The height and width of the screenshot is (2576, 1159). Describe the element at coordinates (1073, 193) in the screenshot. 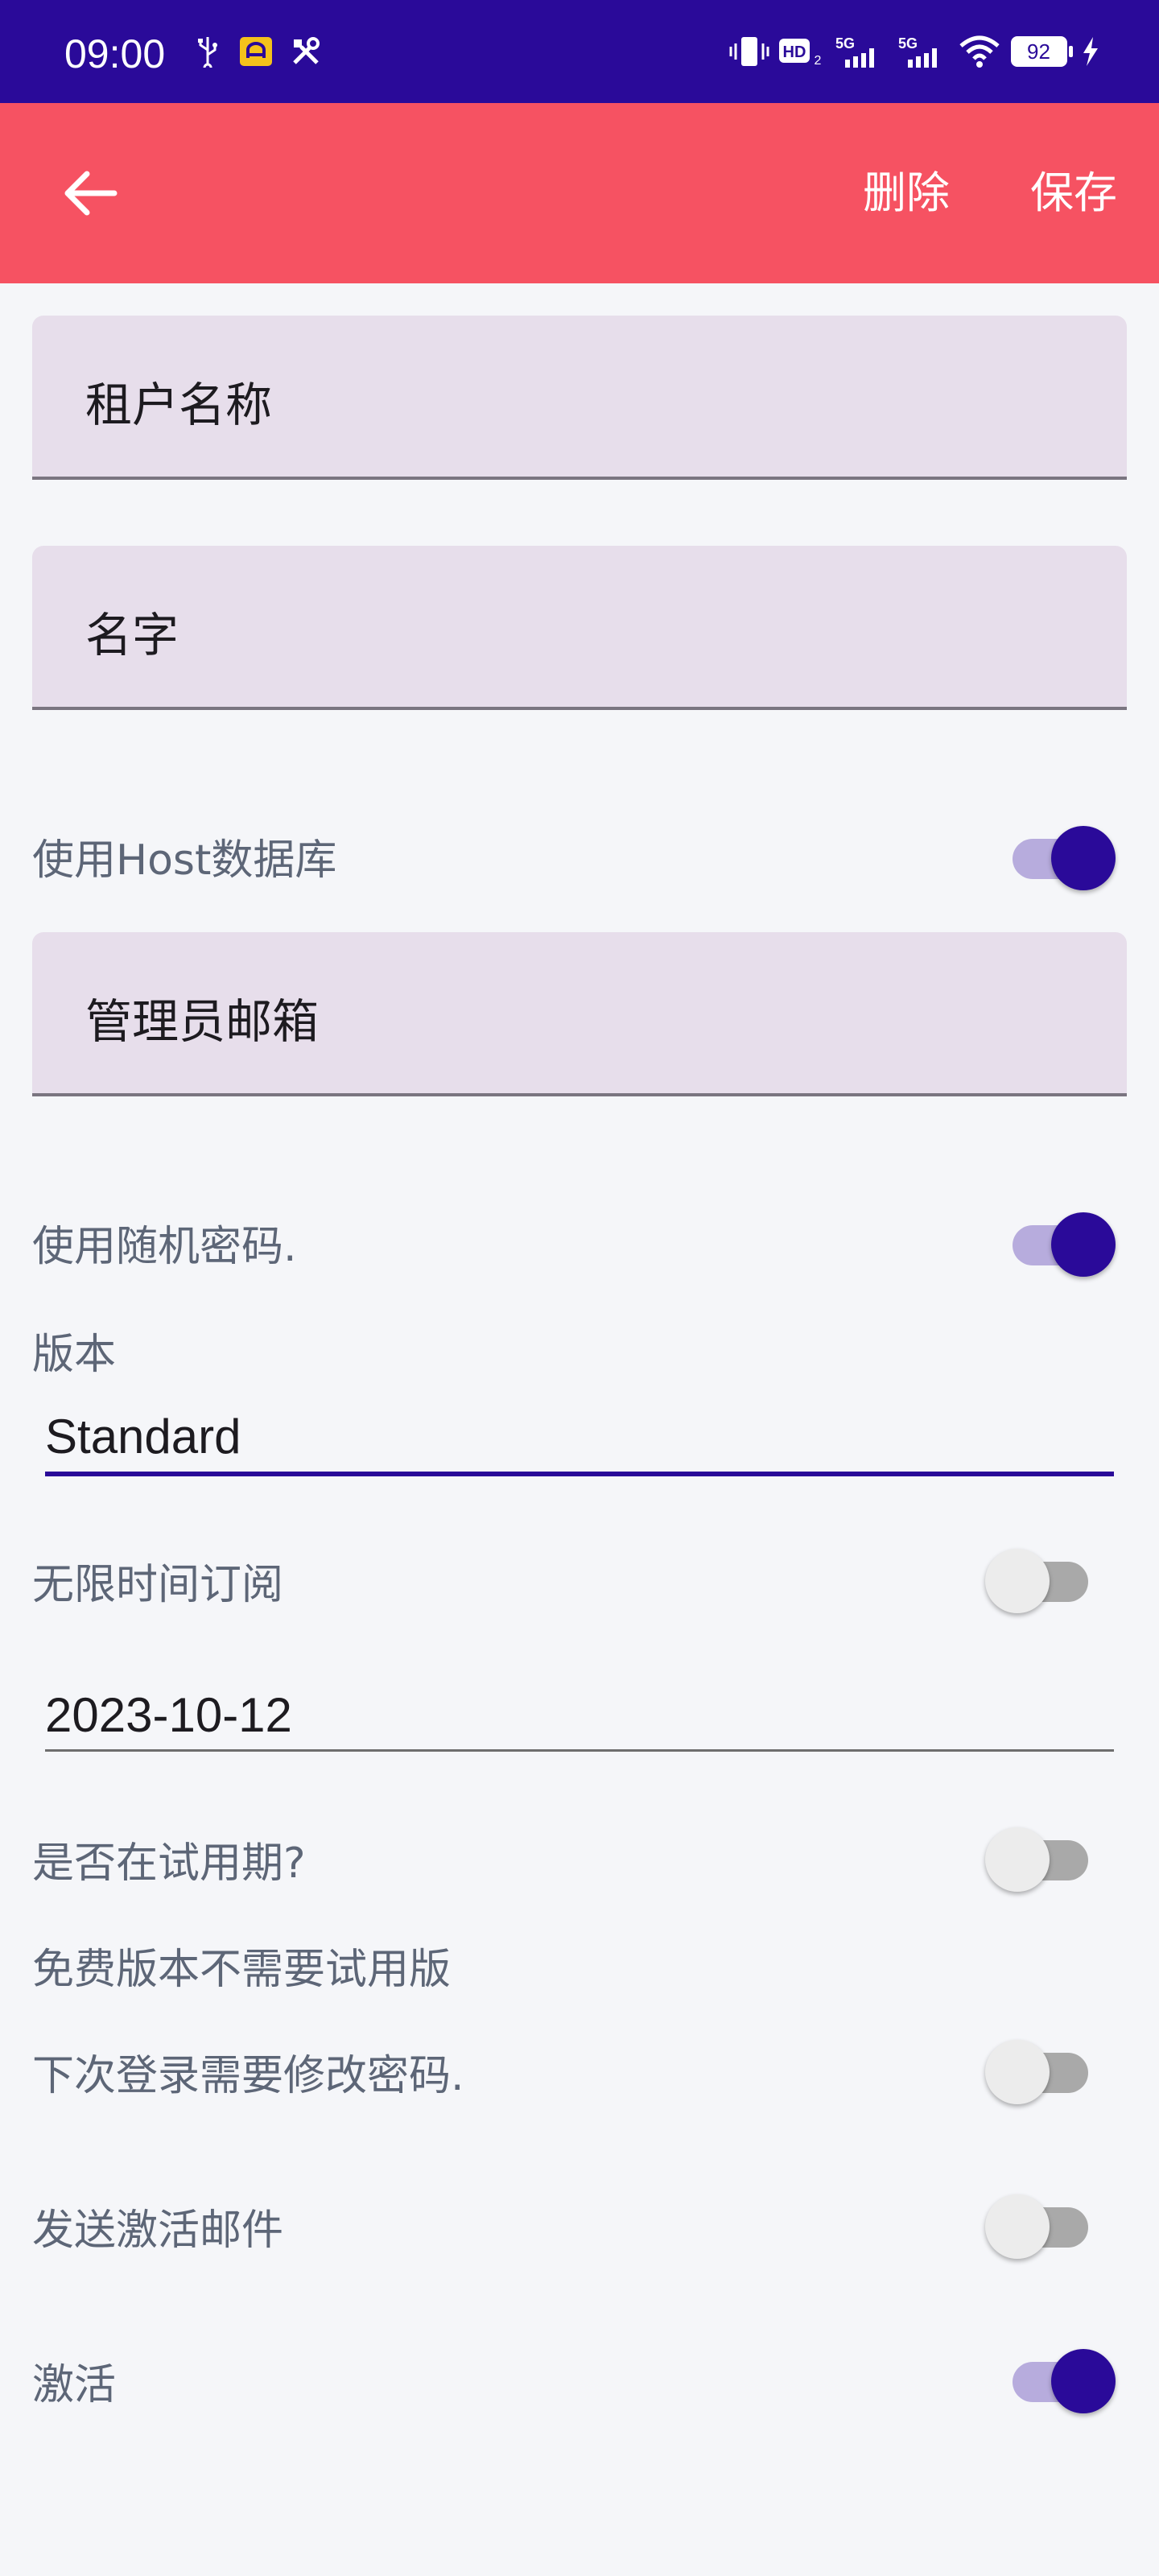

I see `save-button: 保存` at that location.